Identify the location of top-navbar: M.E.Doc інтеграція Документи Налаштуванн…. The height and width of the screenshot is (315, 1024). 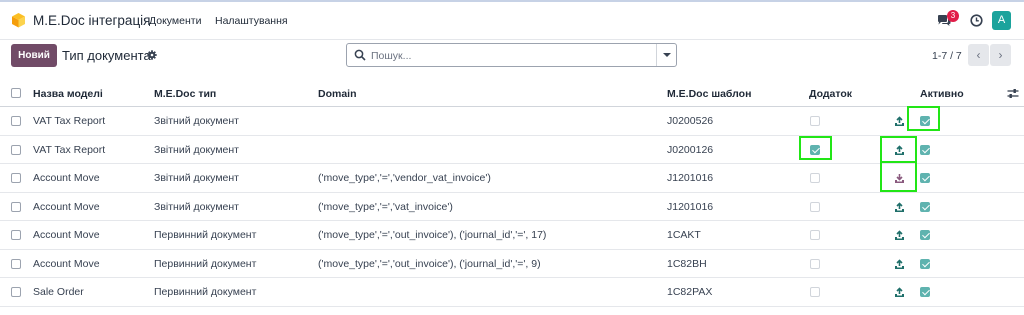
(512, 20).